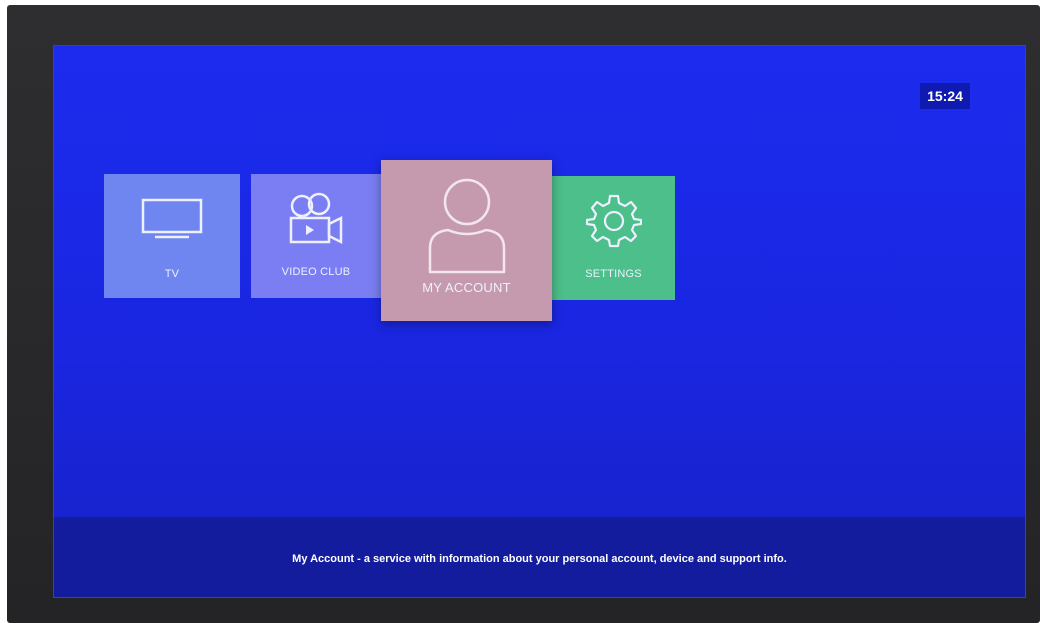  Describe the element at coordinates (316, 272) in the screenshot. I see `menu-tile-video-club-label: VIDEO CLUB` at that location.